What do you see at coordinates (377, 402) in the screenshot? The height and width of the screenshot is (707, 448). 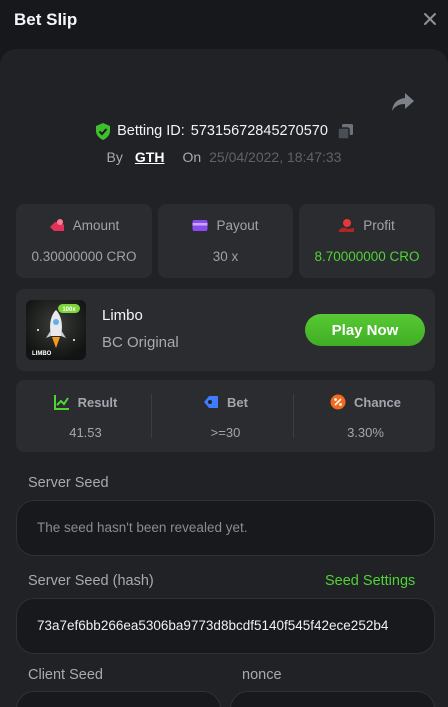 I see `chance-label: Chance` at bounding box center [377, 402].